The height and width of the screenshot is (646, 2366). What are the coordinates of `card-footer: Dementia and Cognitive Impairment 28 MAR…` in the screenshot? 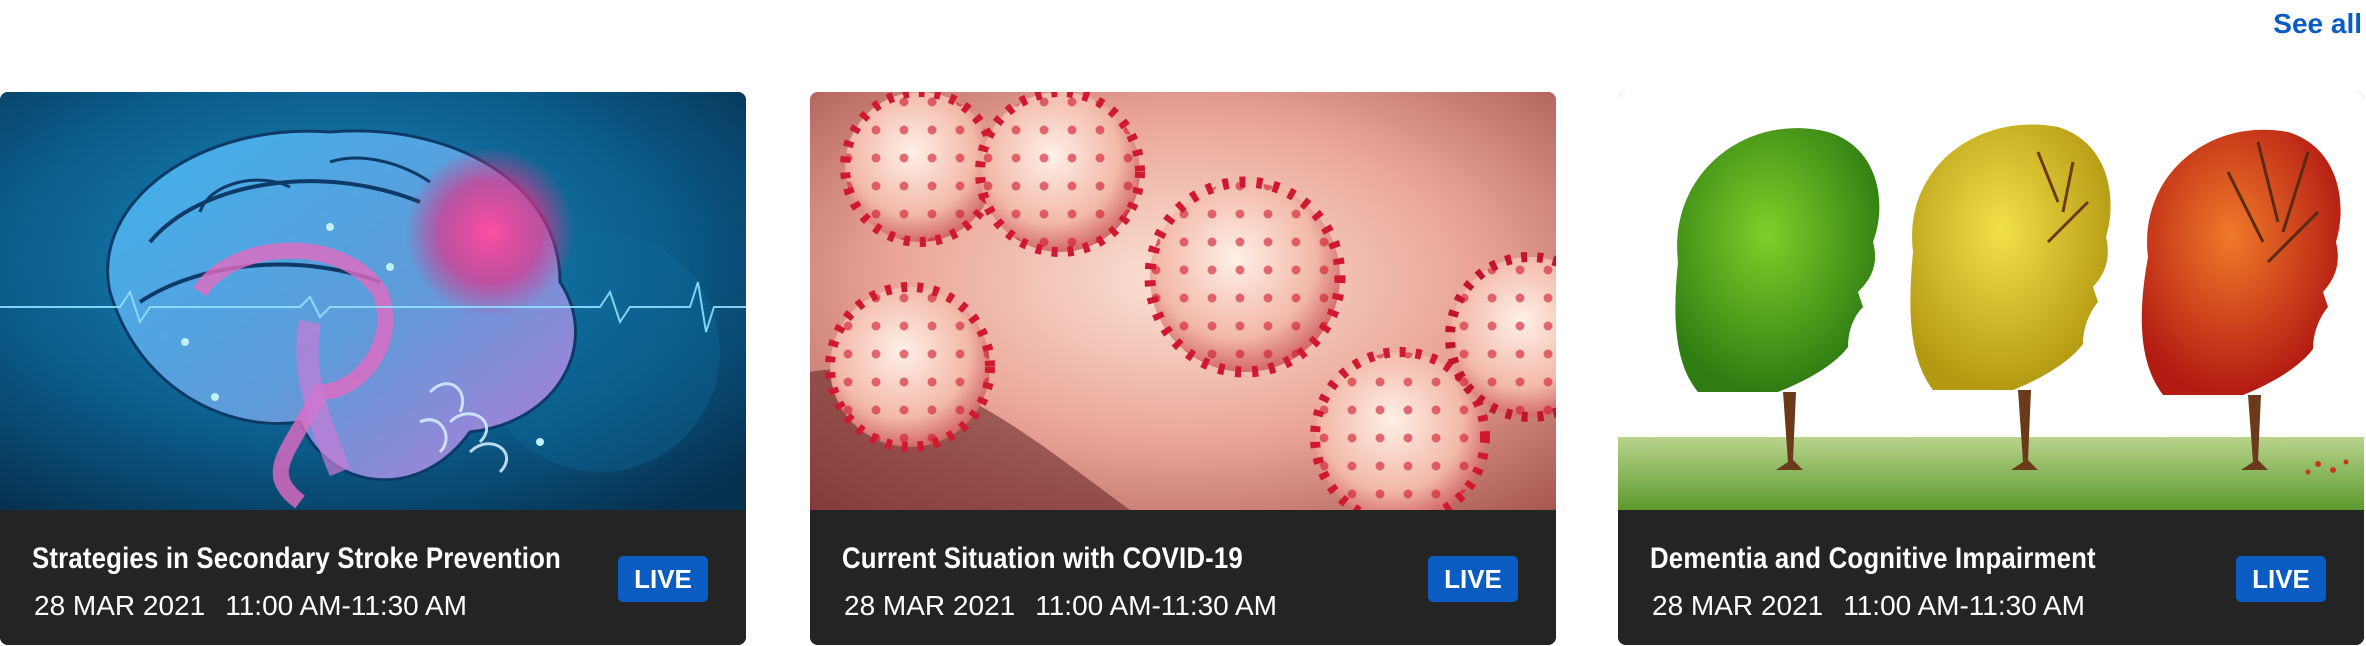 It's located at (1991, 577).